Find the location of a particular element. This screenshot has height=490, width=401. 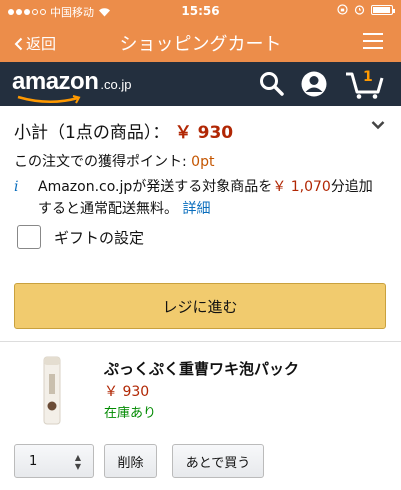

chevron-down-icon is located at coordinates (378, 125).